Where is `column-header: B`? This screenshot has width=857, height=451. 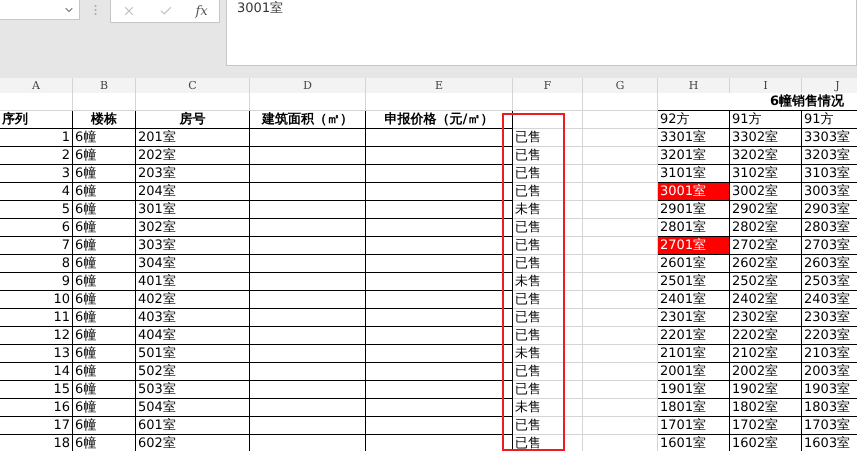 column-header: B is located at coordinates (104, 86).